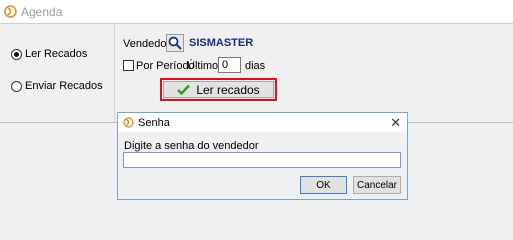  I want to click on seller-search-button, so click(175, 43).